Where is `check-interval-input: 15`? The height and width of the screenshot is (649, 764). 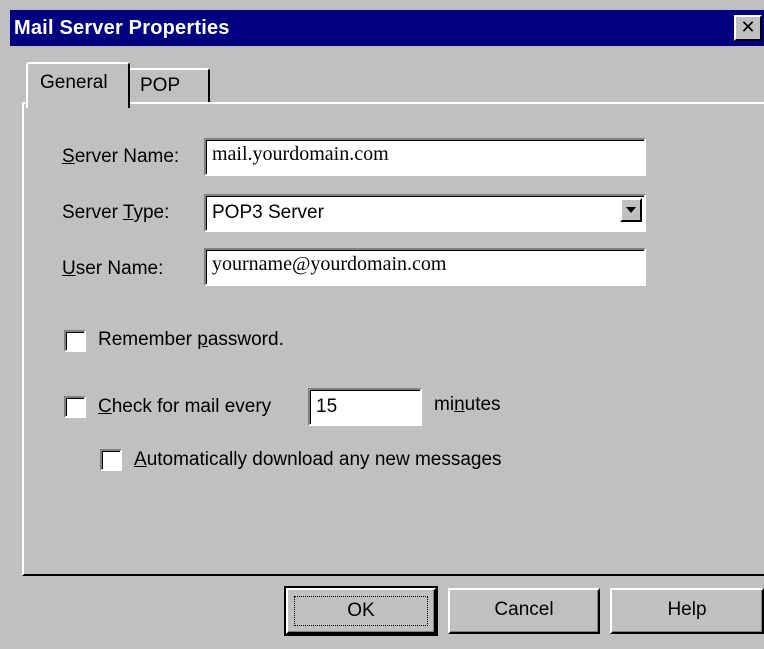
check-interval-input: 15 is located at coordinates (365, 407).